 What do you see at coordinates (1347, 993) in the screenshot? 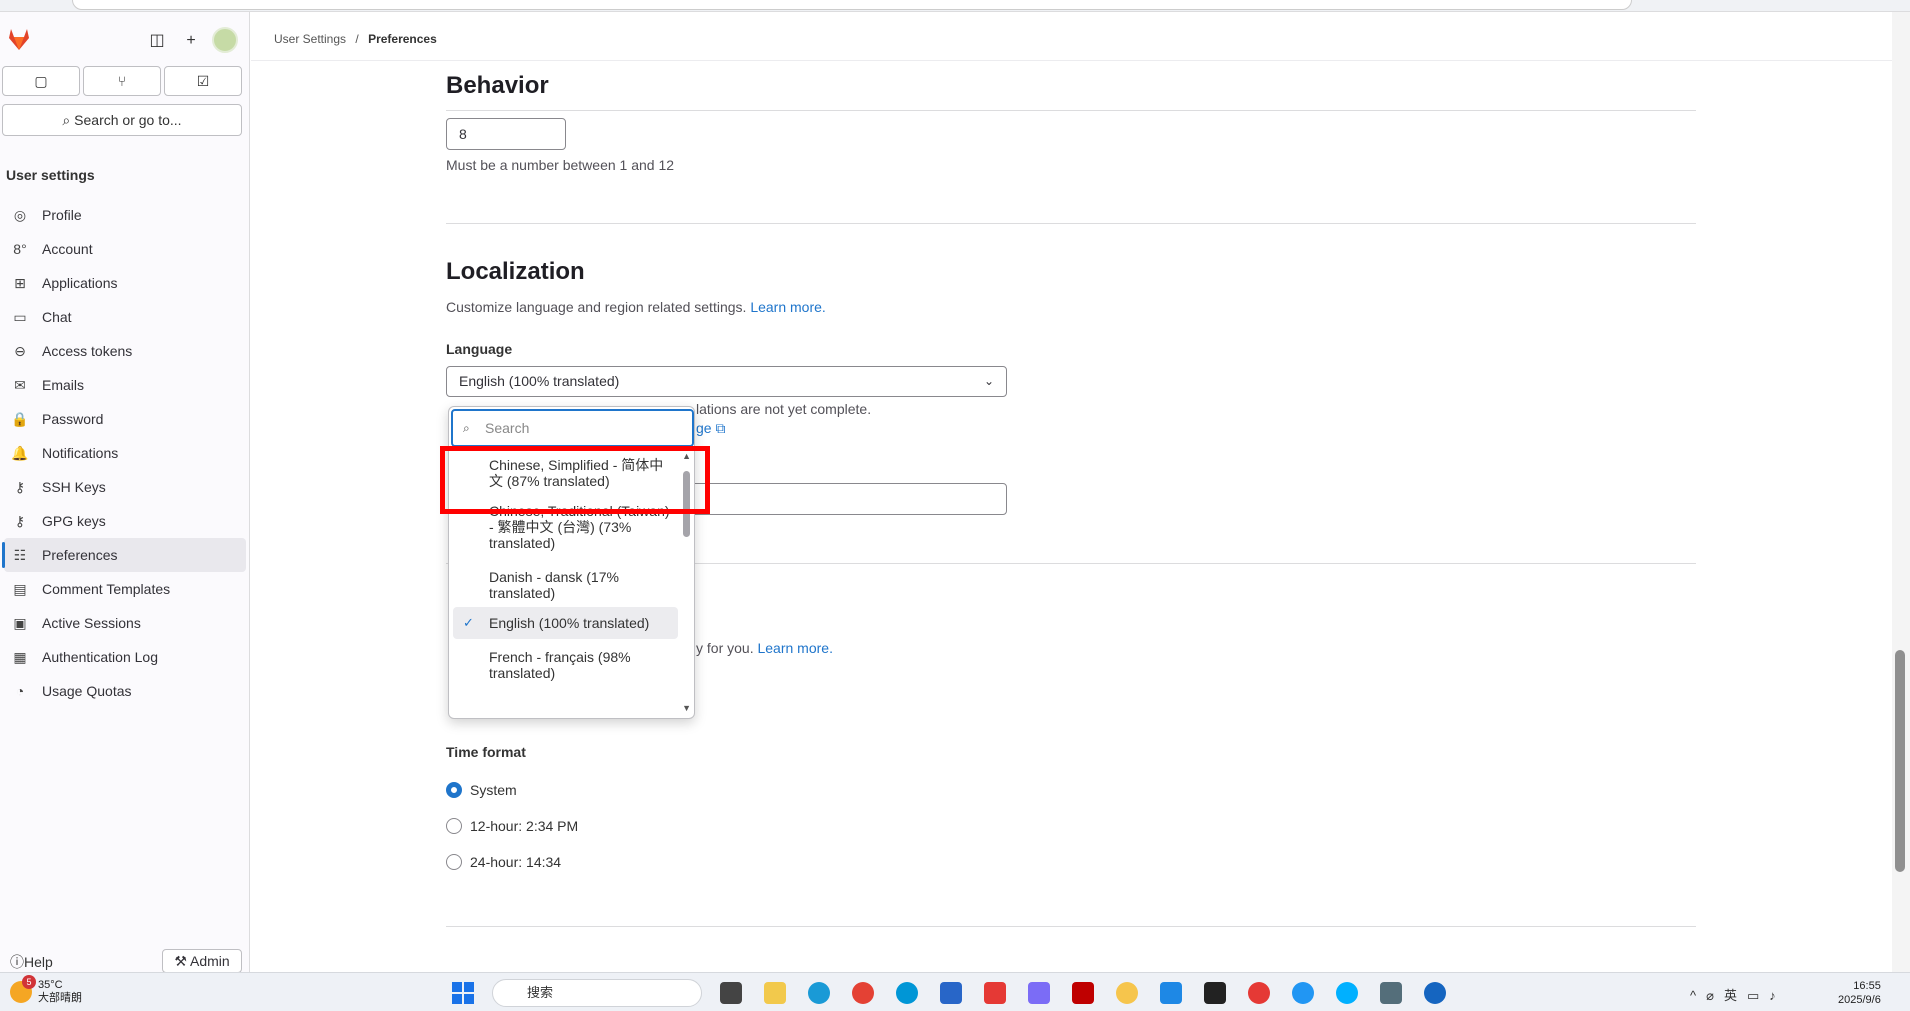
I see `chat-app-icon` at bounding box center [1347, 993].